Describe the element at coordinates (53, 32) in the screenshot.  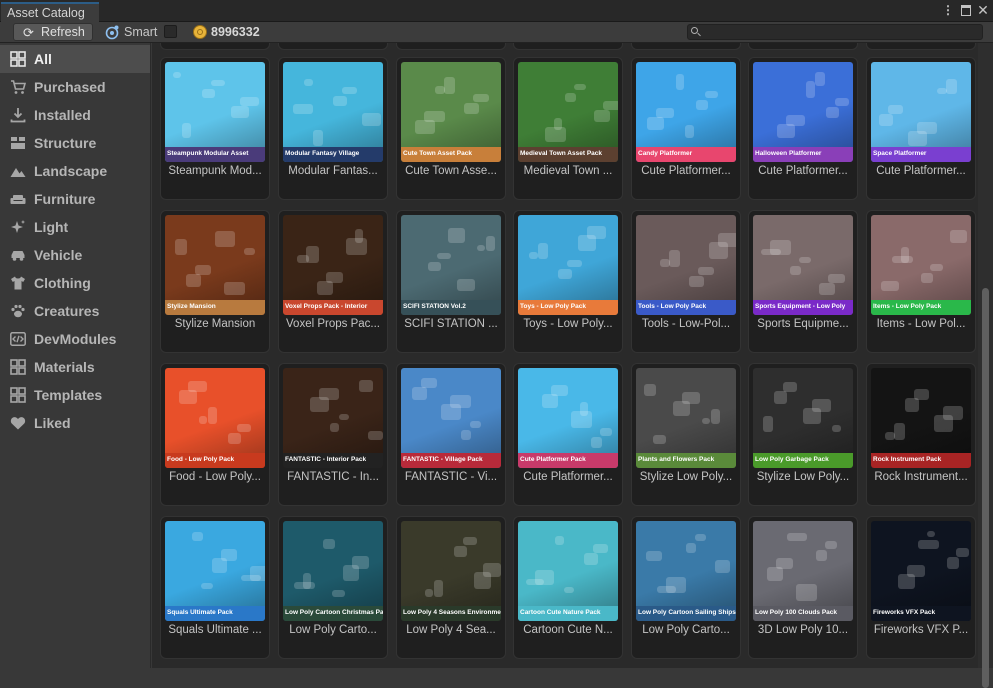
I see `refresh-button: ⟳ Refresh` at that location.